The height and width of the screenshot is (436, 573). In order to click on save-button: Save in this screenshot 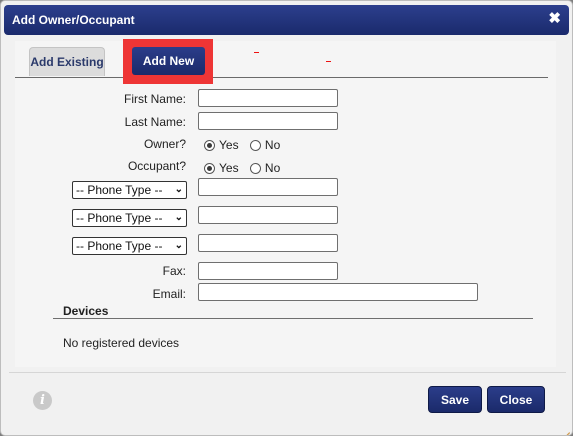, I will do `click(455, 399)`.